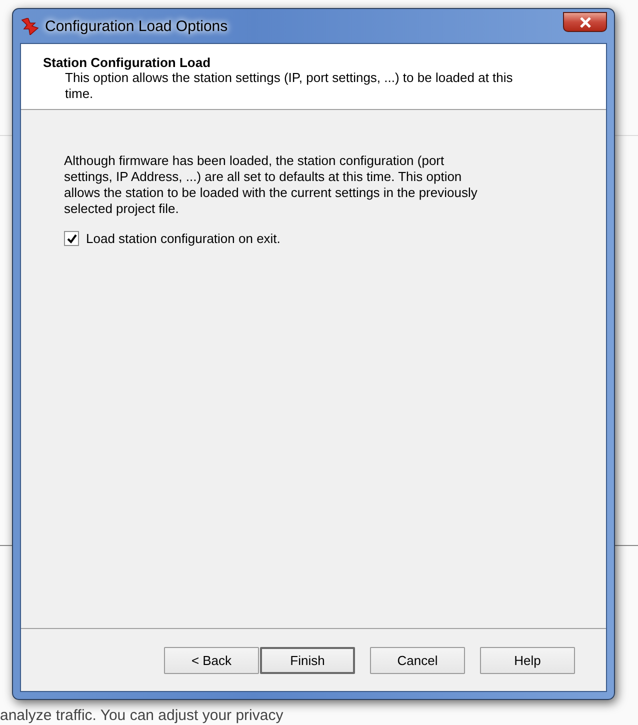  What do you see at coordinates (211, 660) in the screenshot?
I see `dialog-button: < Back` at bounding box center [211, 660].